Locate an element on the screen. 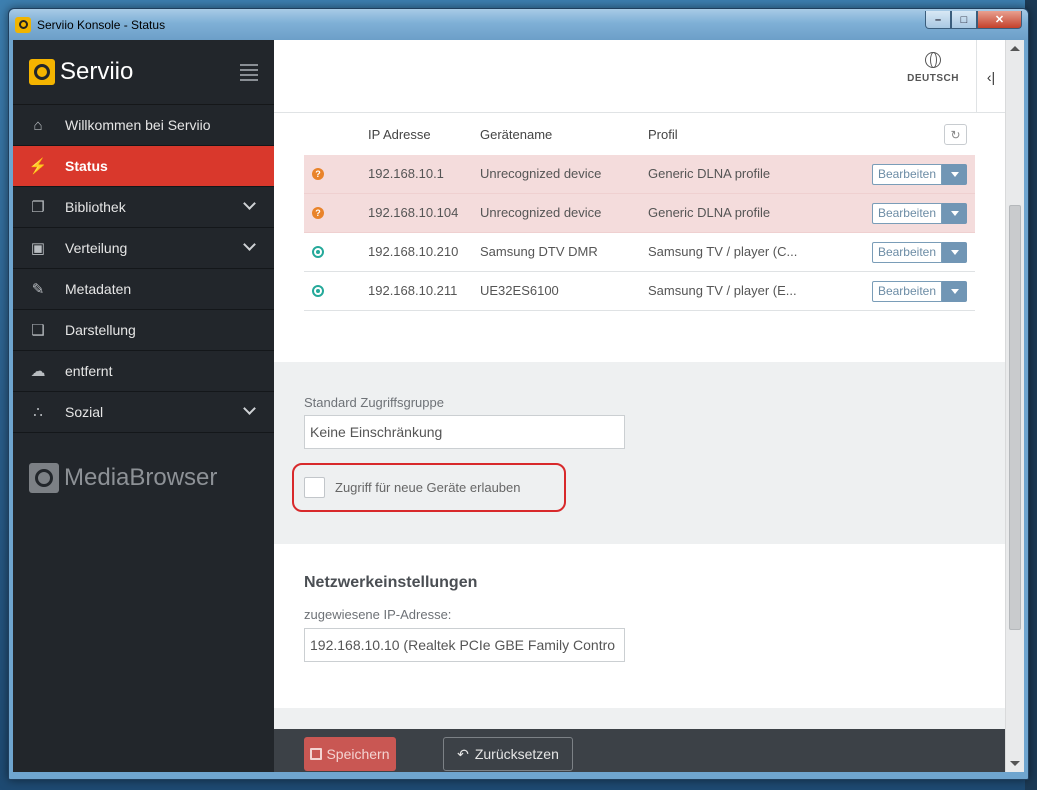  allow-new-devices-label: Zugriff für neue Geräte erlauben is located at coordinates (428, 487).